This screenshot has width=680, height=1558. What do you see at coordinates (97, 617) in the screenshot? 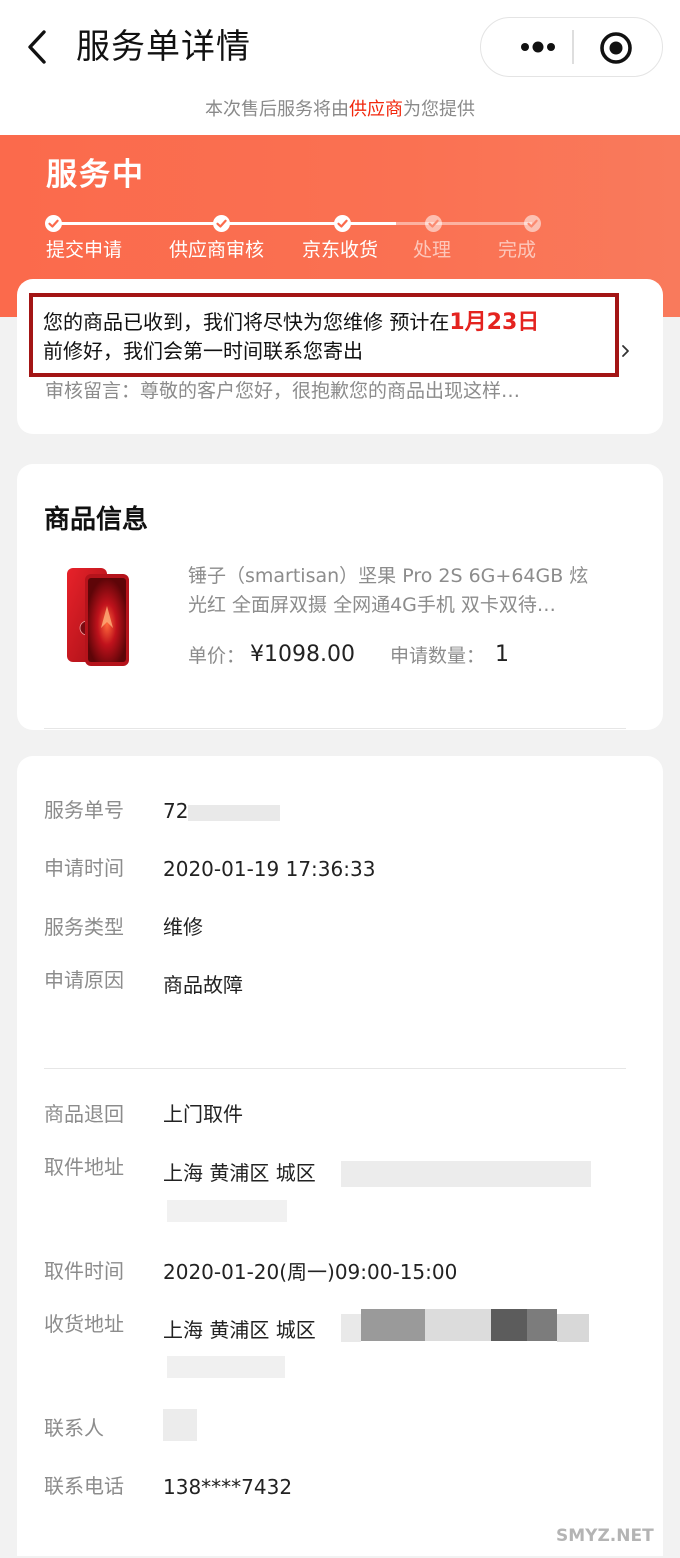
I see `product-image` at bounding box center [97, 617].